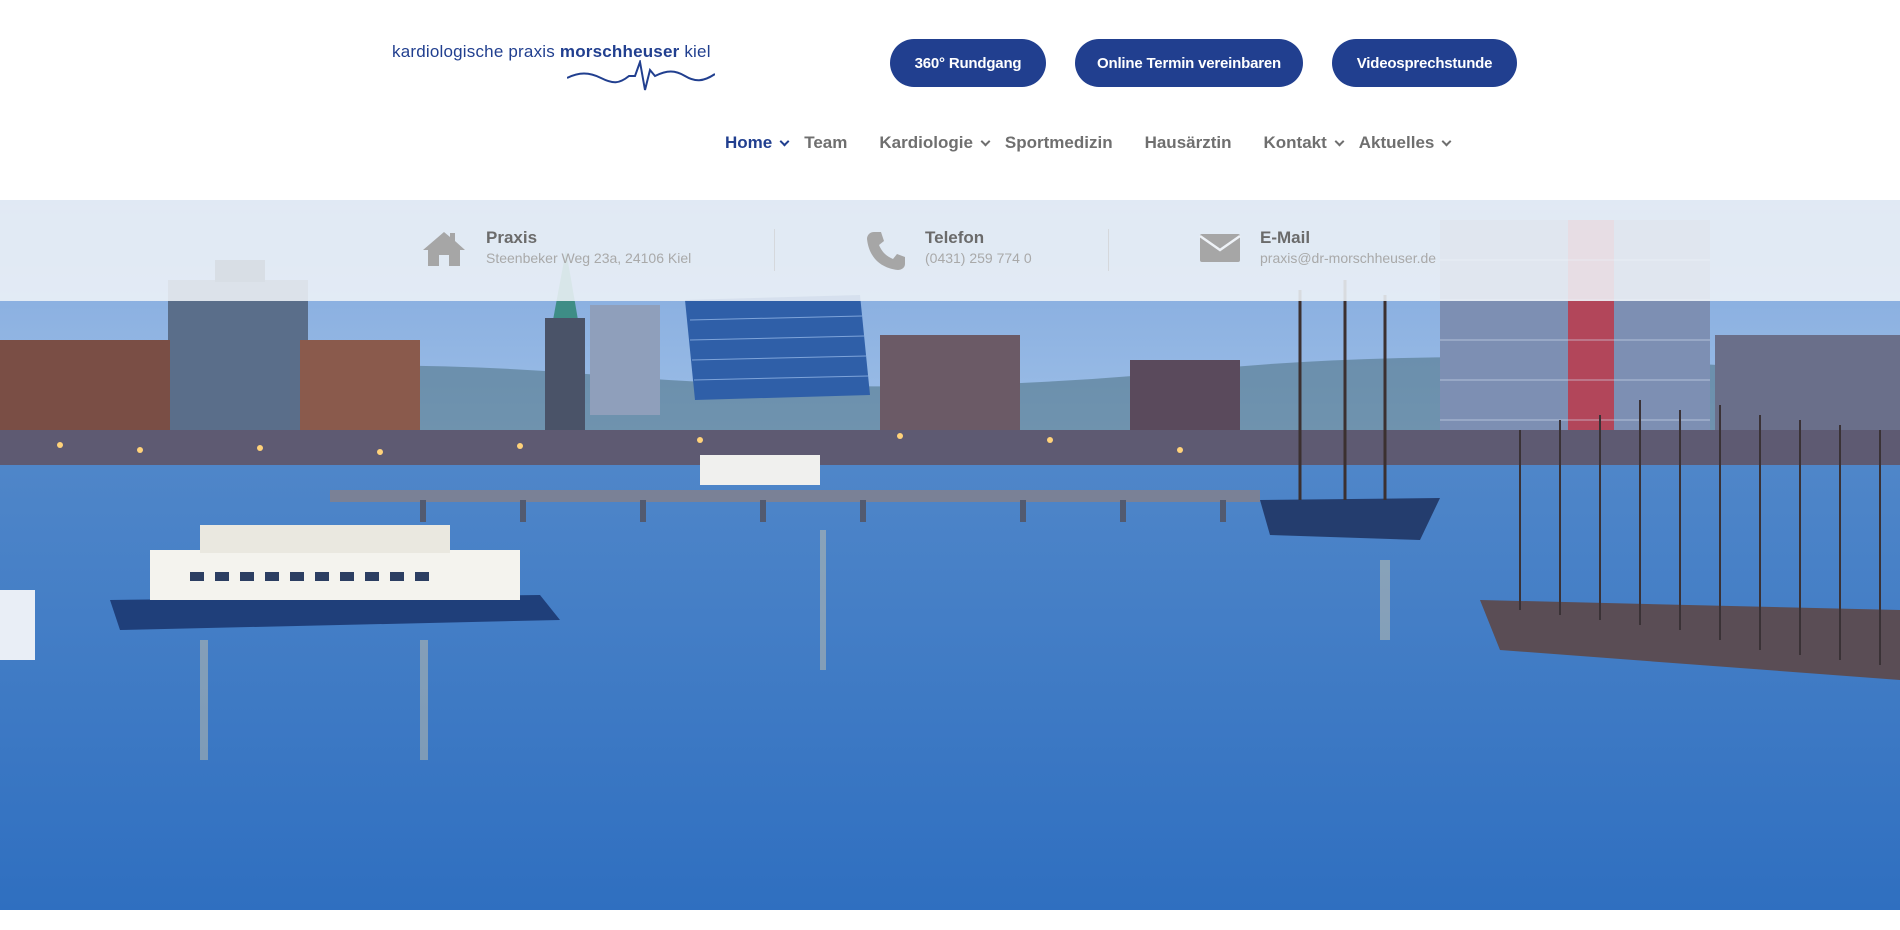 Image resolution: width=1900 pixels, height=930 pixels. What do you see at coordinates (551, 51) in the screenshot?
I see `logo-wordmark: kardiologische praxis morschheuser kiel` at bounding box center [551, 51].